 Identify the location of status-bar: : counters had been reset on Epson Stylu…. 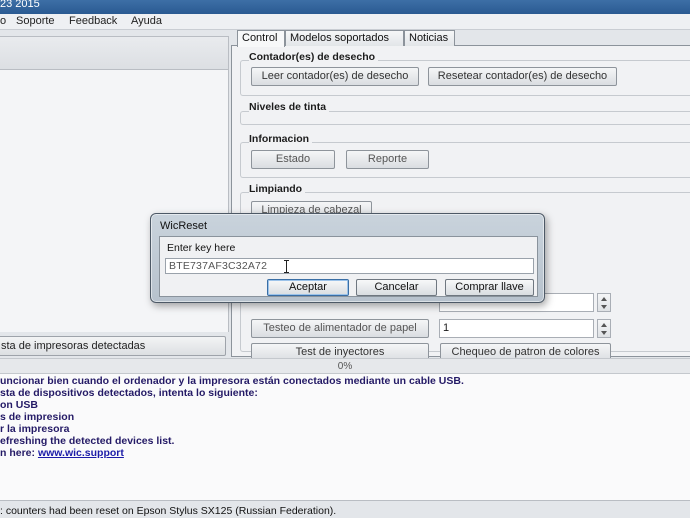
(345, 509).